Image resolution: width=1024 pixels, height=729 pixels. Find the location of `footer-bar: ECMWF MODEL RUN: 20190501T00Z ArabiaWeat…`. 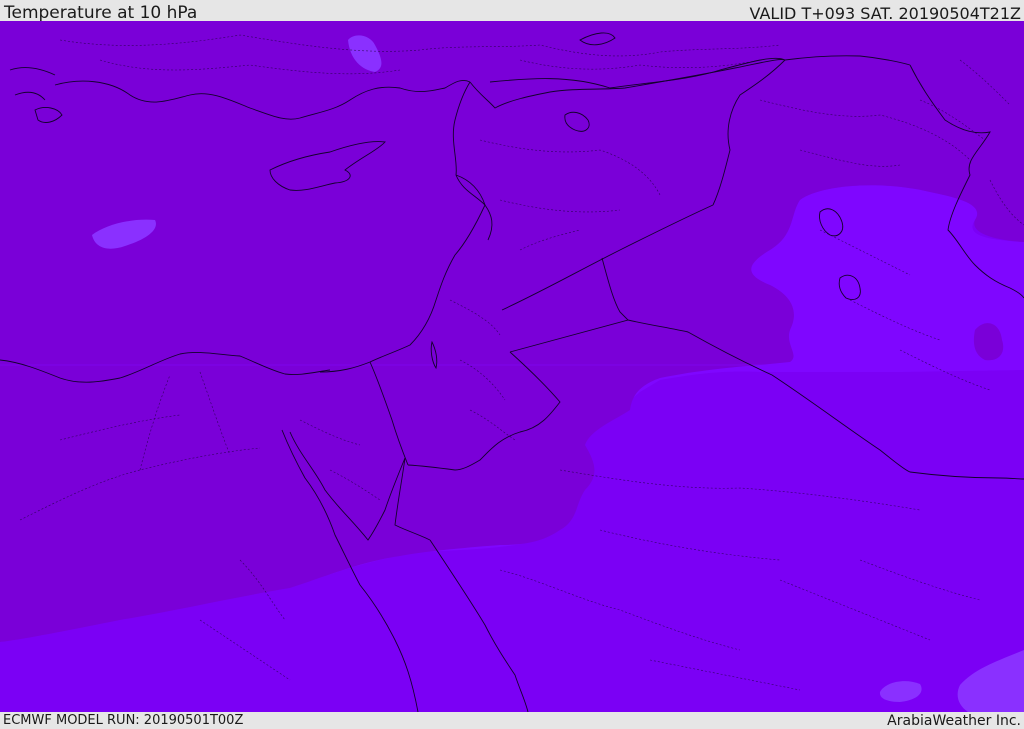

footer-bar: ECMWF MODEL RUN: 20190501T00Z ArabiaWeat… is located at coordinates (512, 720).